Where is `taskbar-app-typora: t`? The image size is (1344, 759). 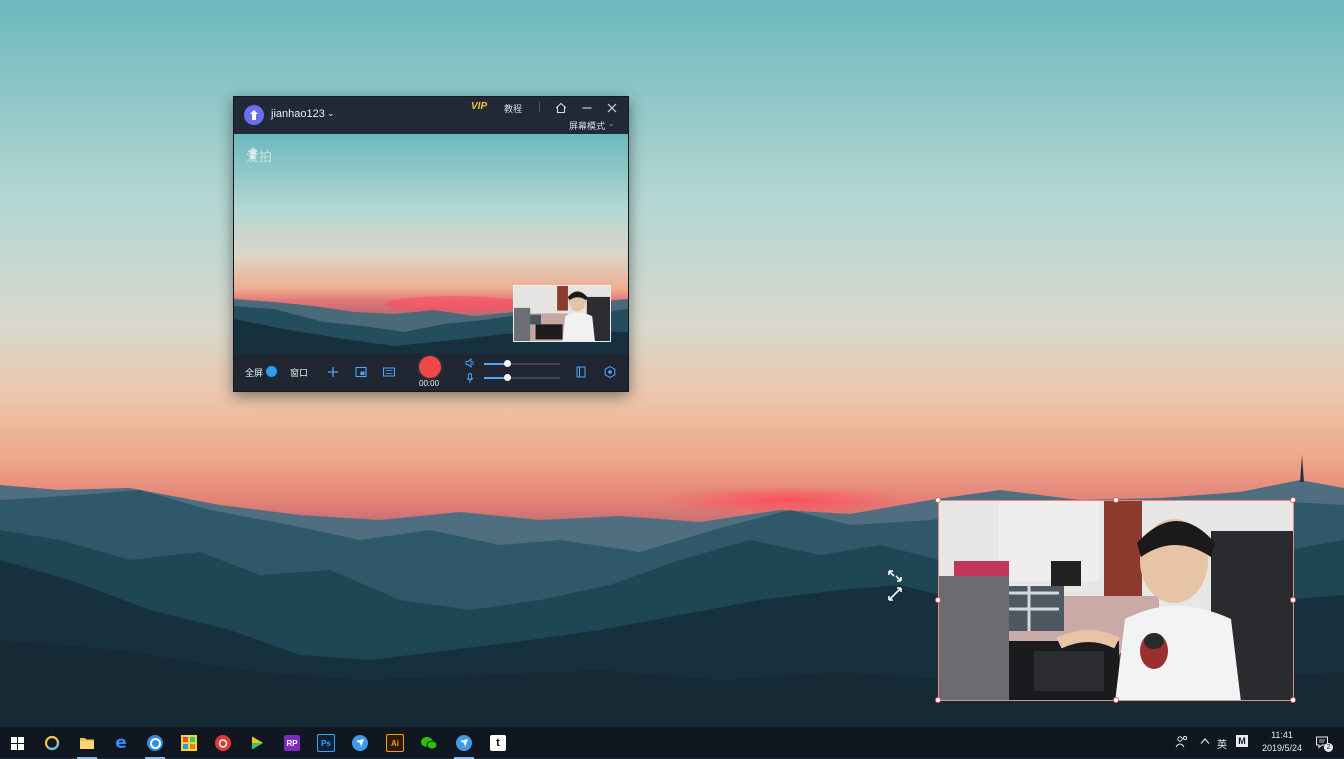 taskbar-app-typora: t is located at coordinates (498, 743).